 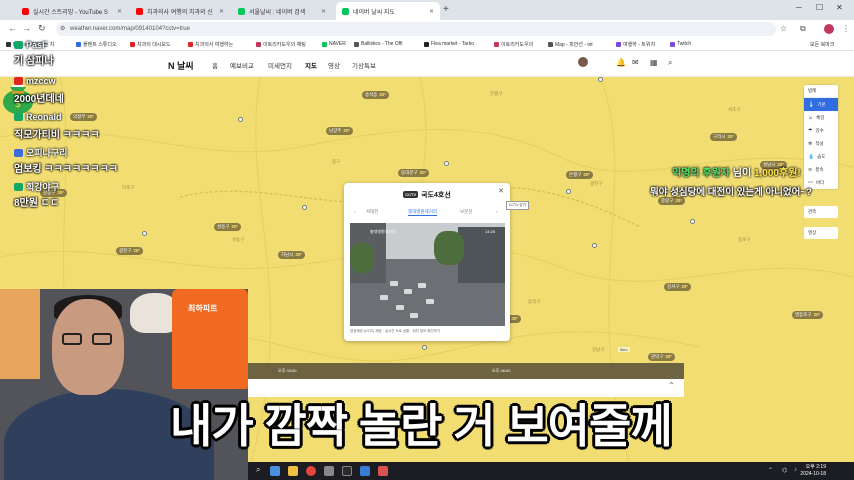 I want to click on bookmark-item: Map - 피안선 - int, so click(x=570, y=44).